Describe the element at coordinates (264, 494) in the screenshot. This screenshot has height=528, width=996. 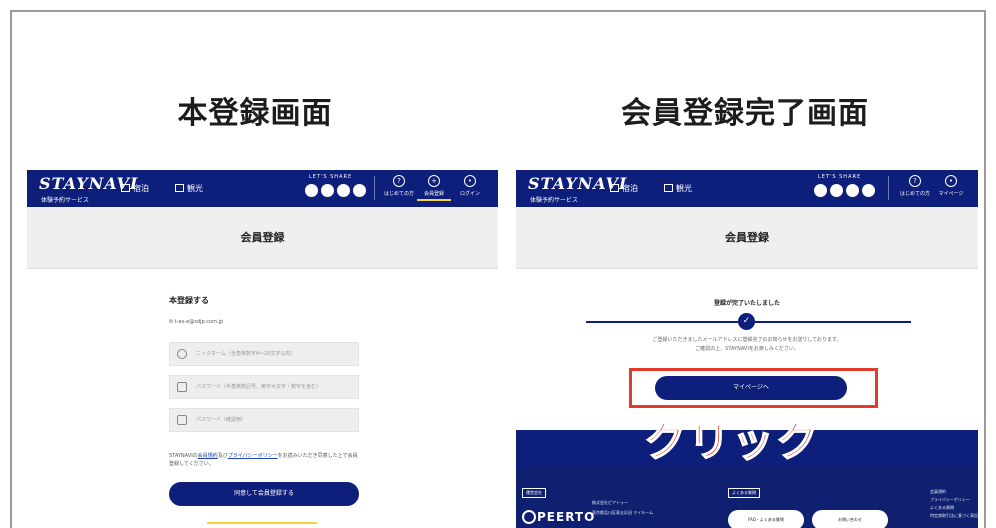
I see `agree-register-button: 同意して会員登録する` at that location.